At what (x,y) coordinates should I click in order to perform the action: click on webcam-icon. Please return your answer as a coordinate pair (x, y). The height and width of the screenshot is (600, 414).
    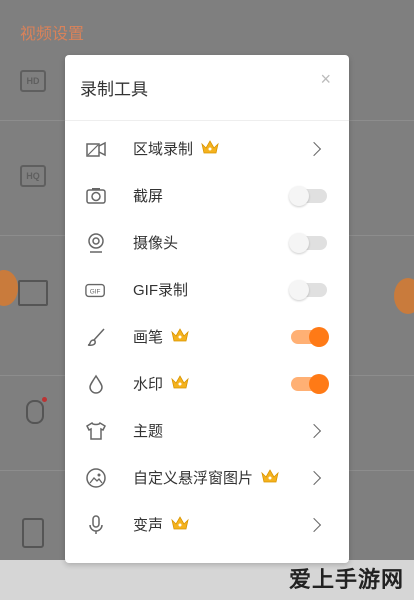
    Looking at the image, I should click on (96, 243).